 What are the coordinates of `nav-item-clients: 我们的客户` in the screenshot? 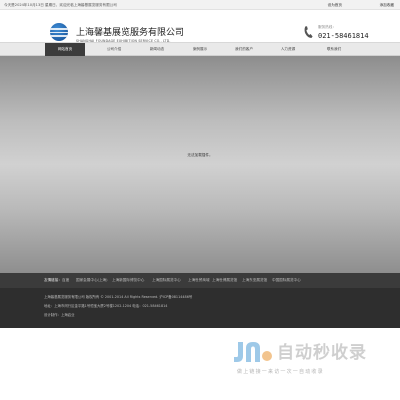 It's located at (244, 49).